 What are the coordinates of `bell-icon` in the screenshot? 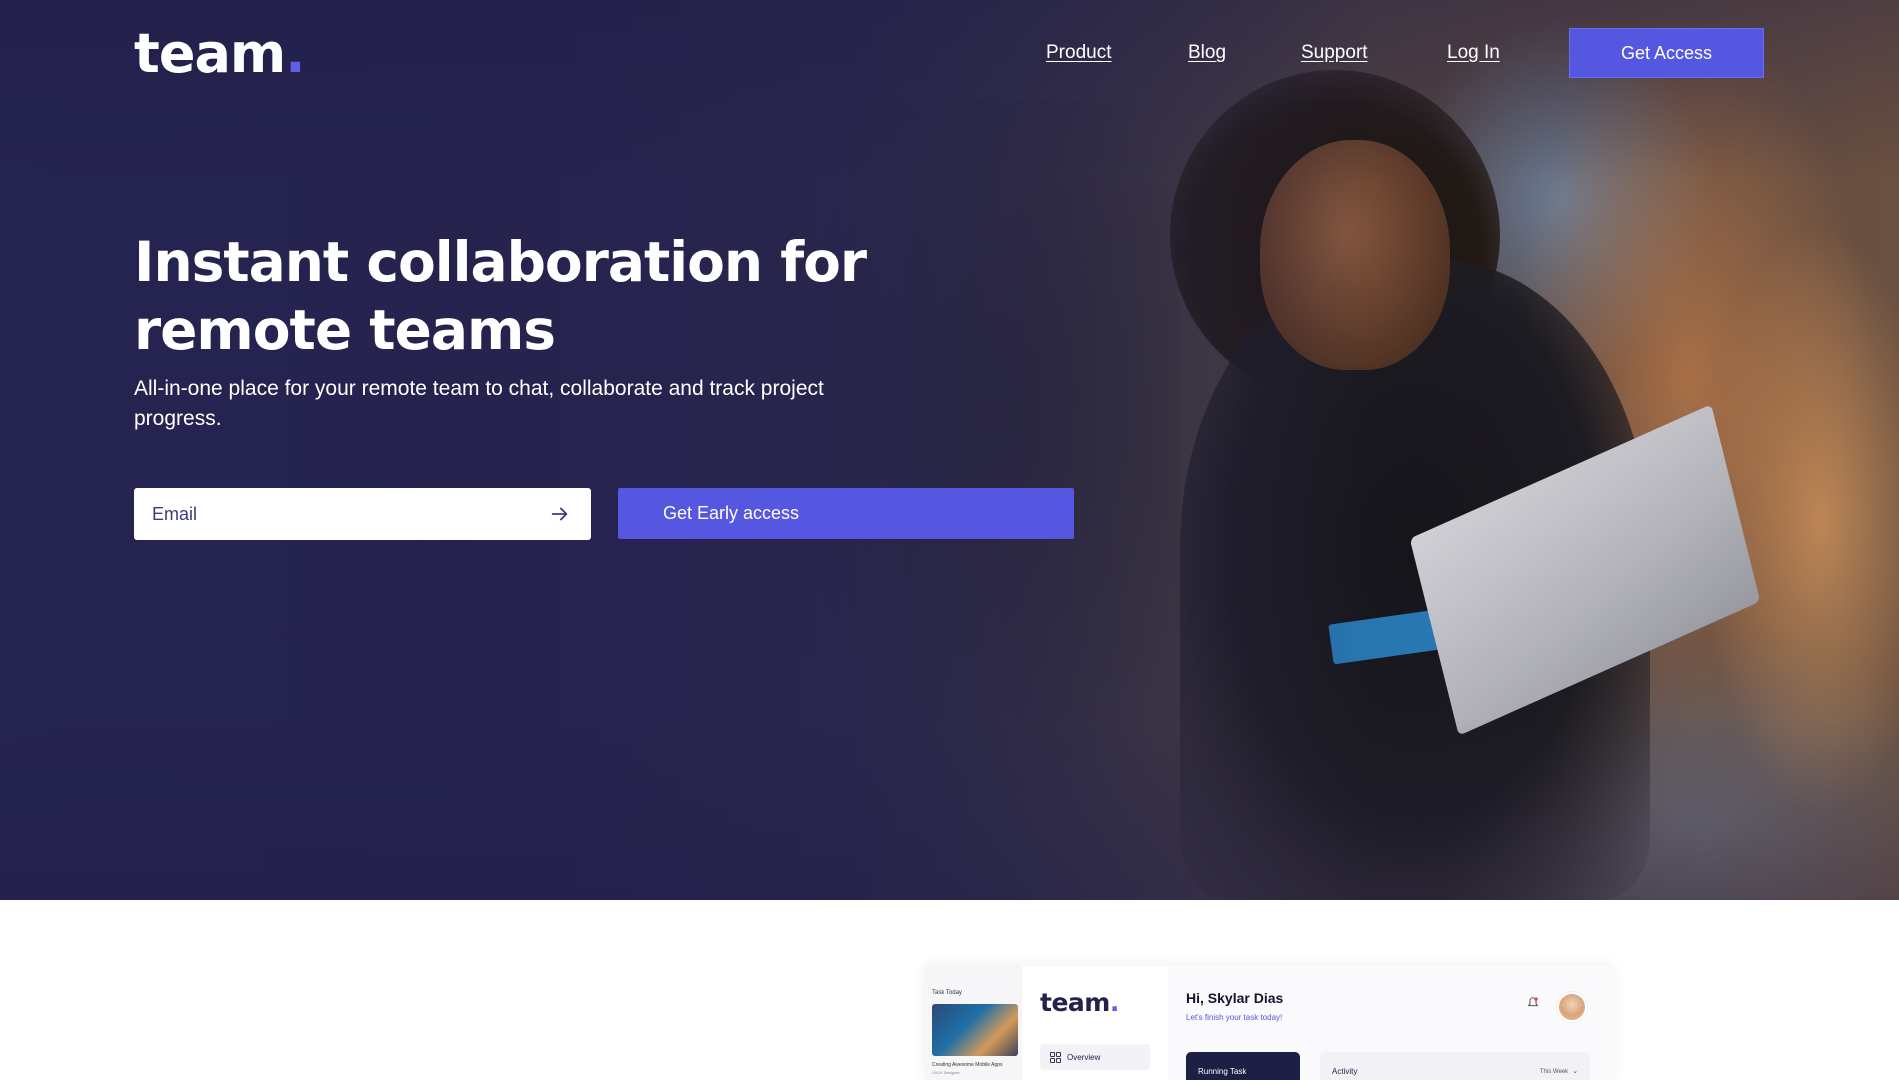 It's located at (1533, 1003).